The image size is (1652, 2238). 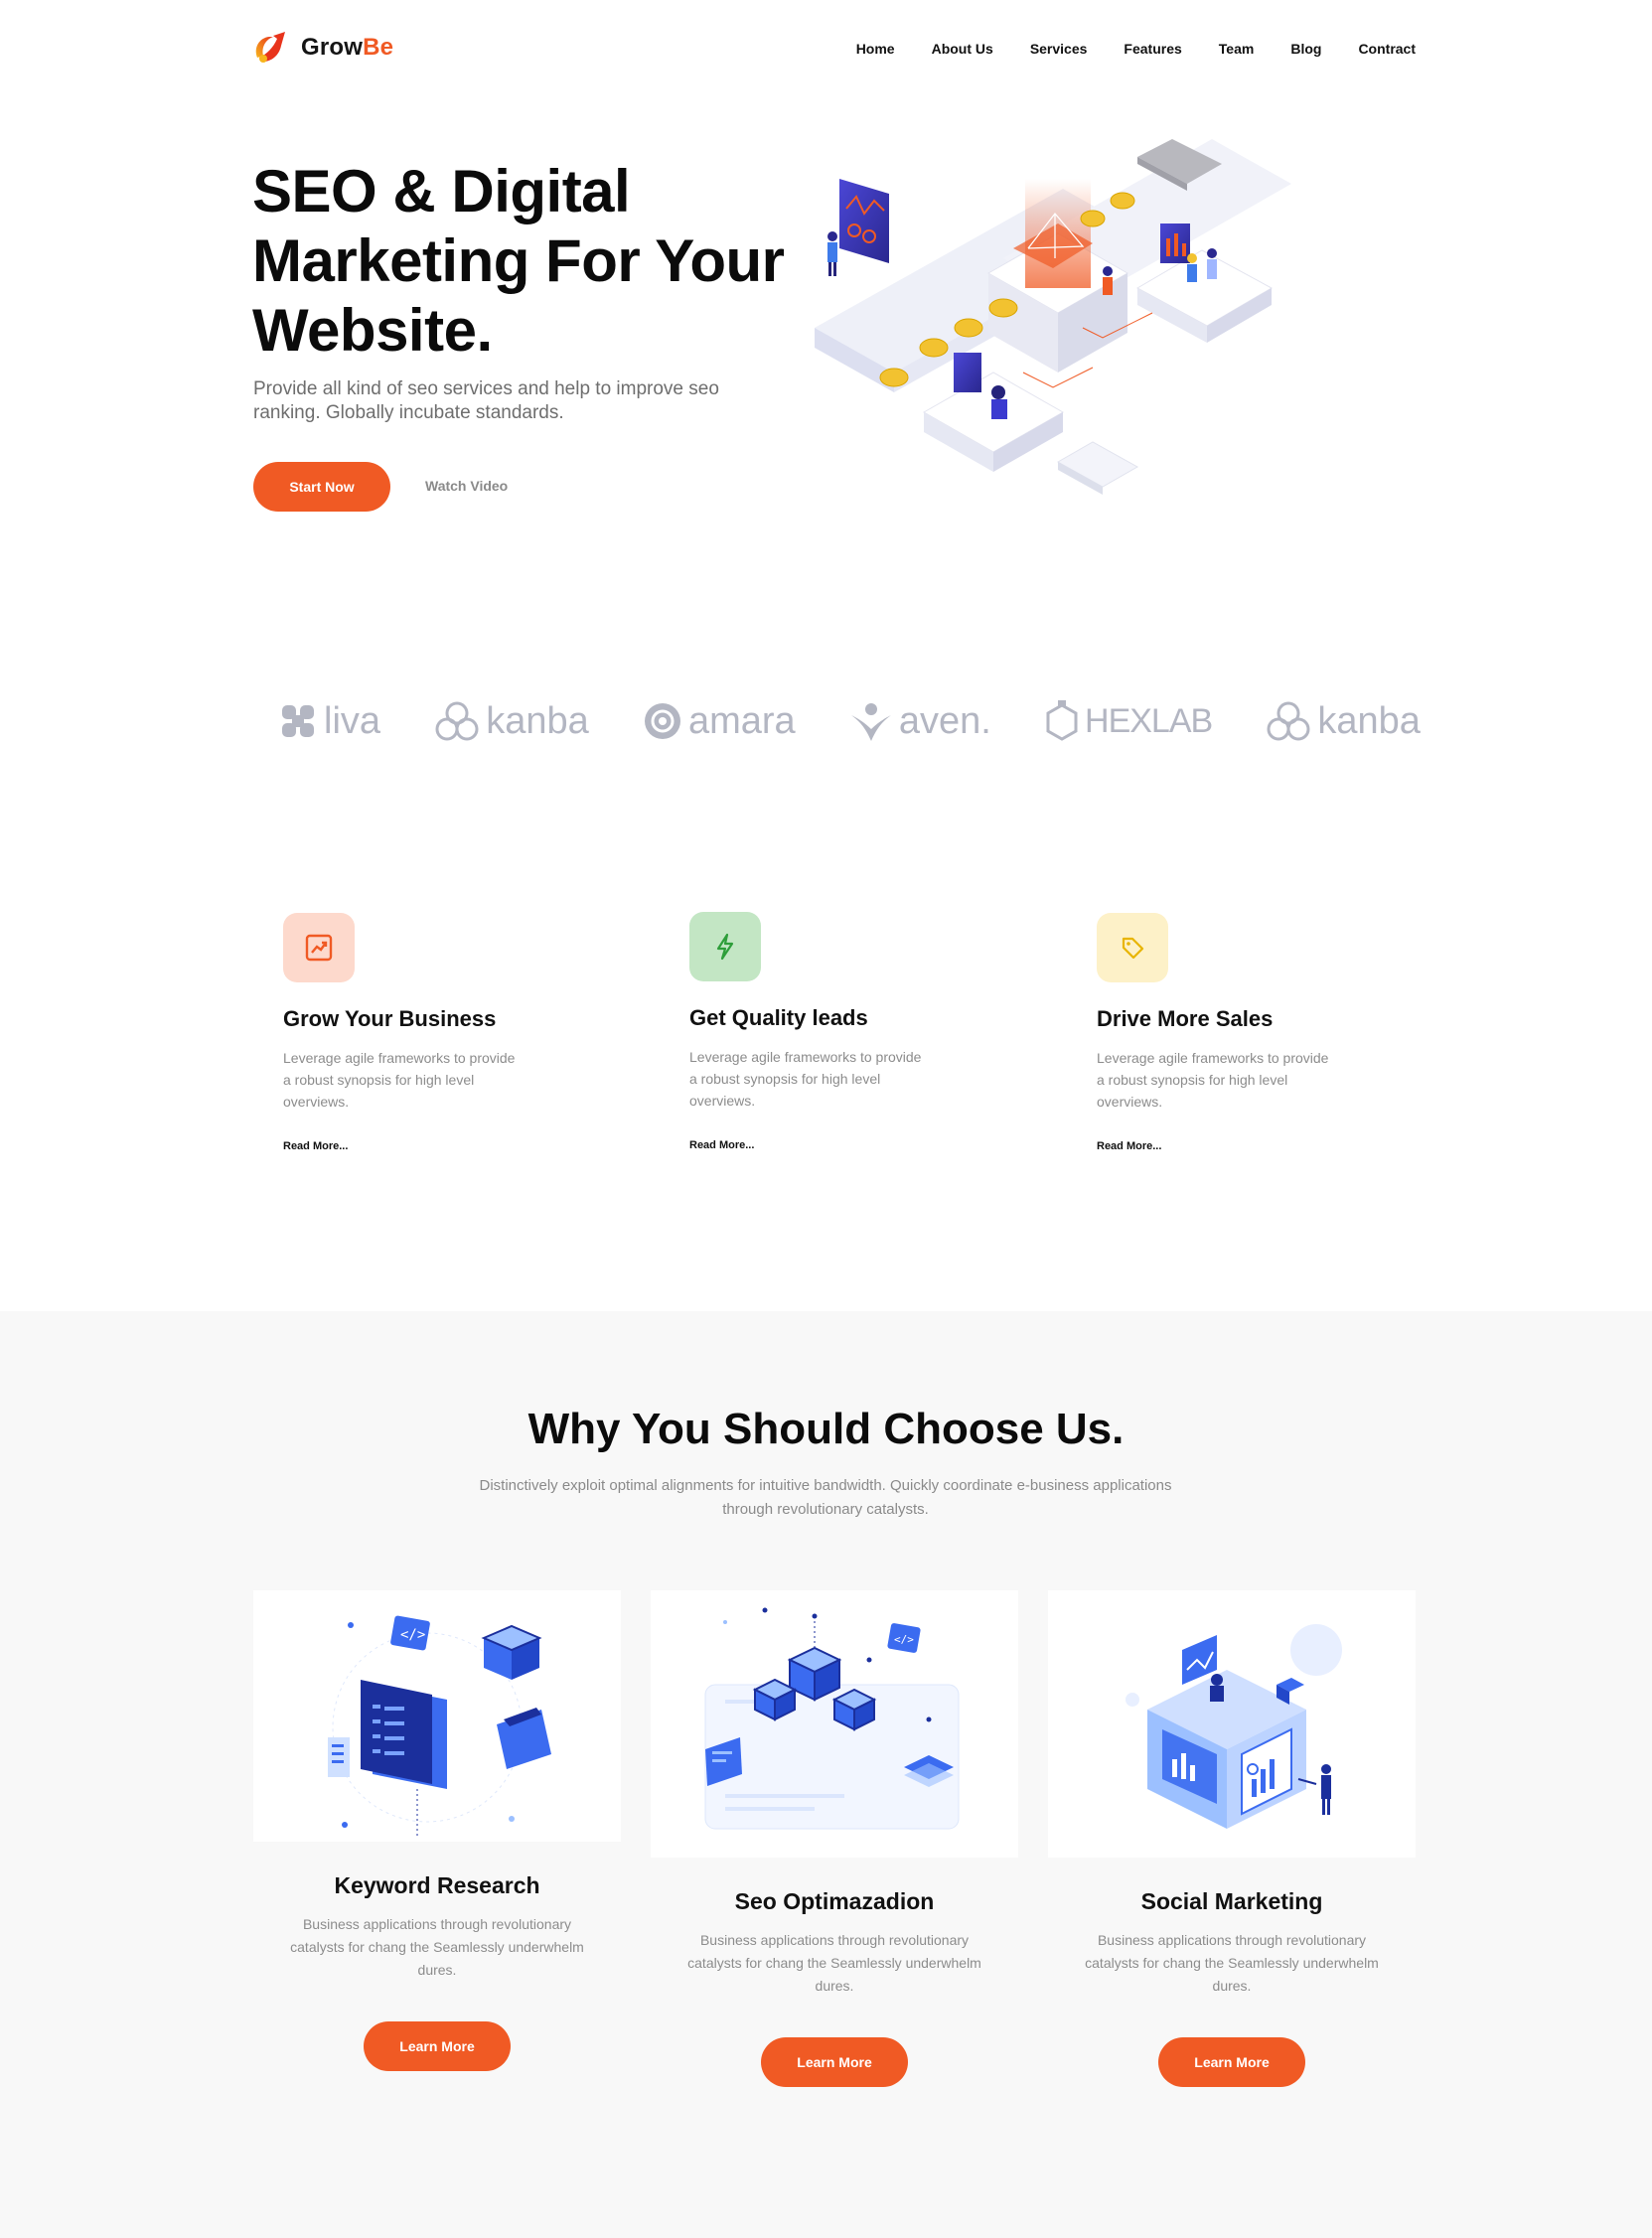 What do you see at coordinates (437, 1716) in the screenshot?
I see `keyword-research-illustration: </>` at bounding box center [437, 1716].